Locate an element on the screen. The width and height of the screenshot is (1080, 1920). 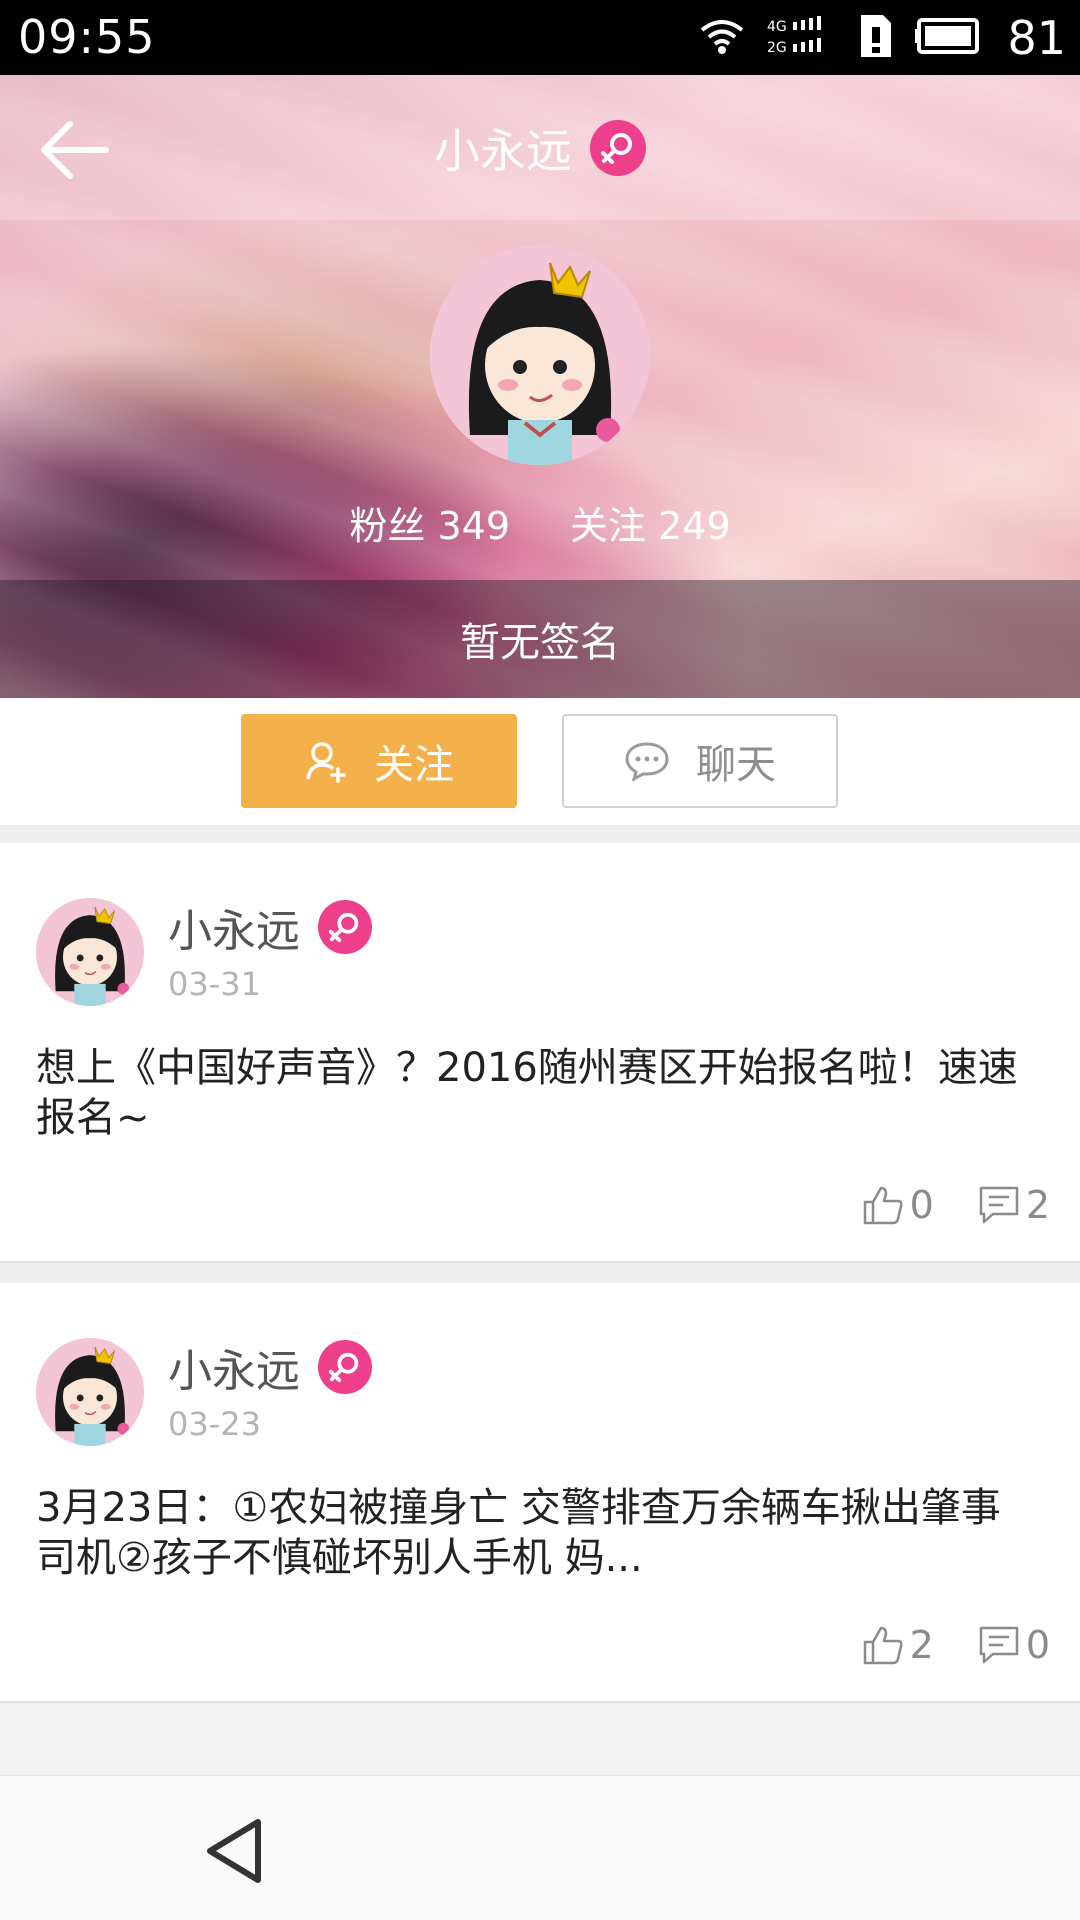
profile-avatar is located at coordinates (540, 355).